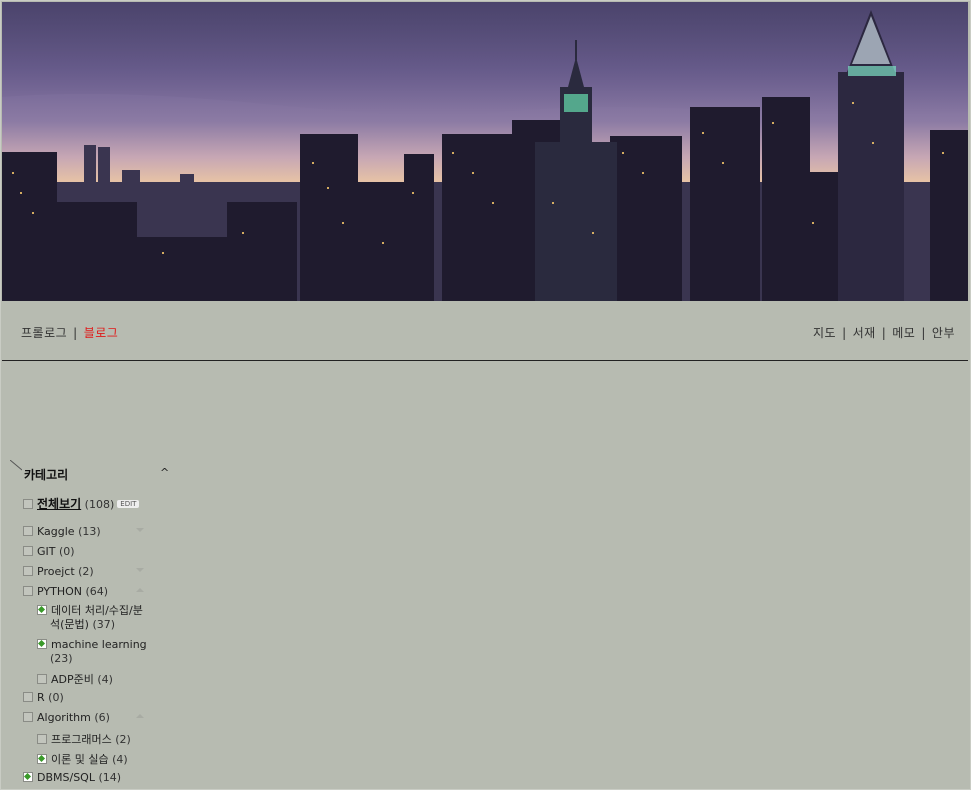 Image resolution: width=971 pixels, height=790 pixels. What do you see at coordinates (69, 624) in the screenshot?
I see `category-item-label-line2: 석(문법)` at bounding box center [69, 624].